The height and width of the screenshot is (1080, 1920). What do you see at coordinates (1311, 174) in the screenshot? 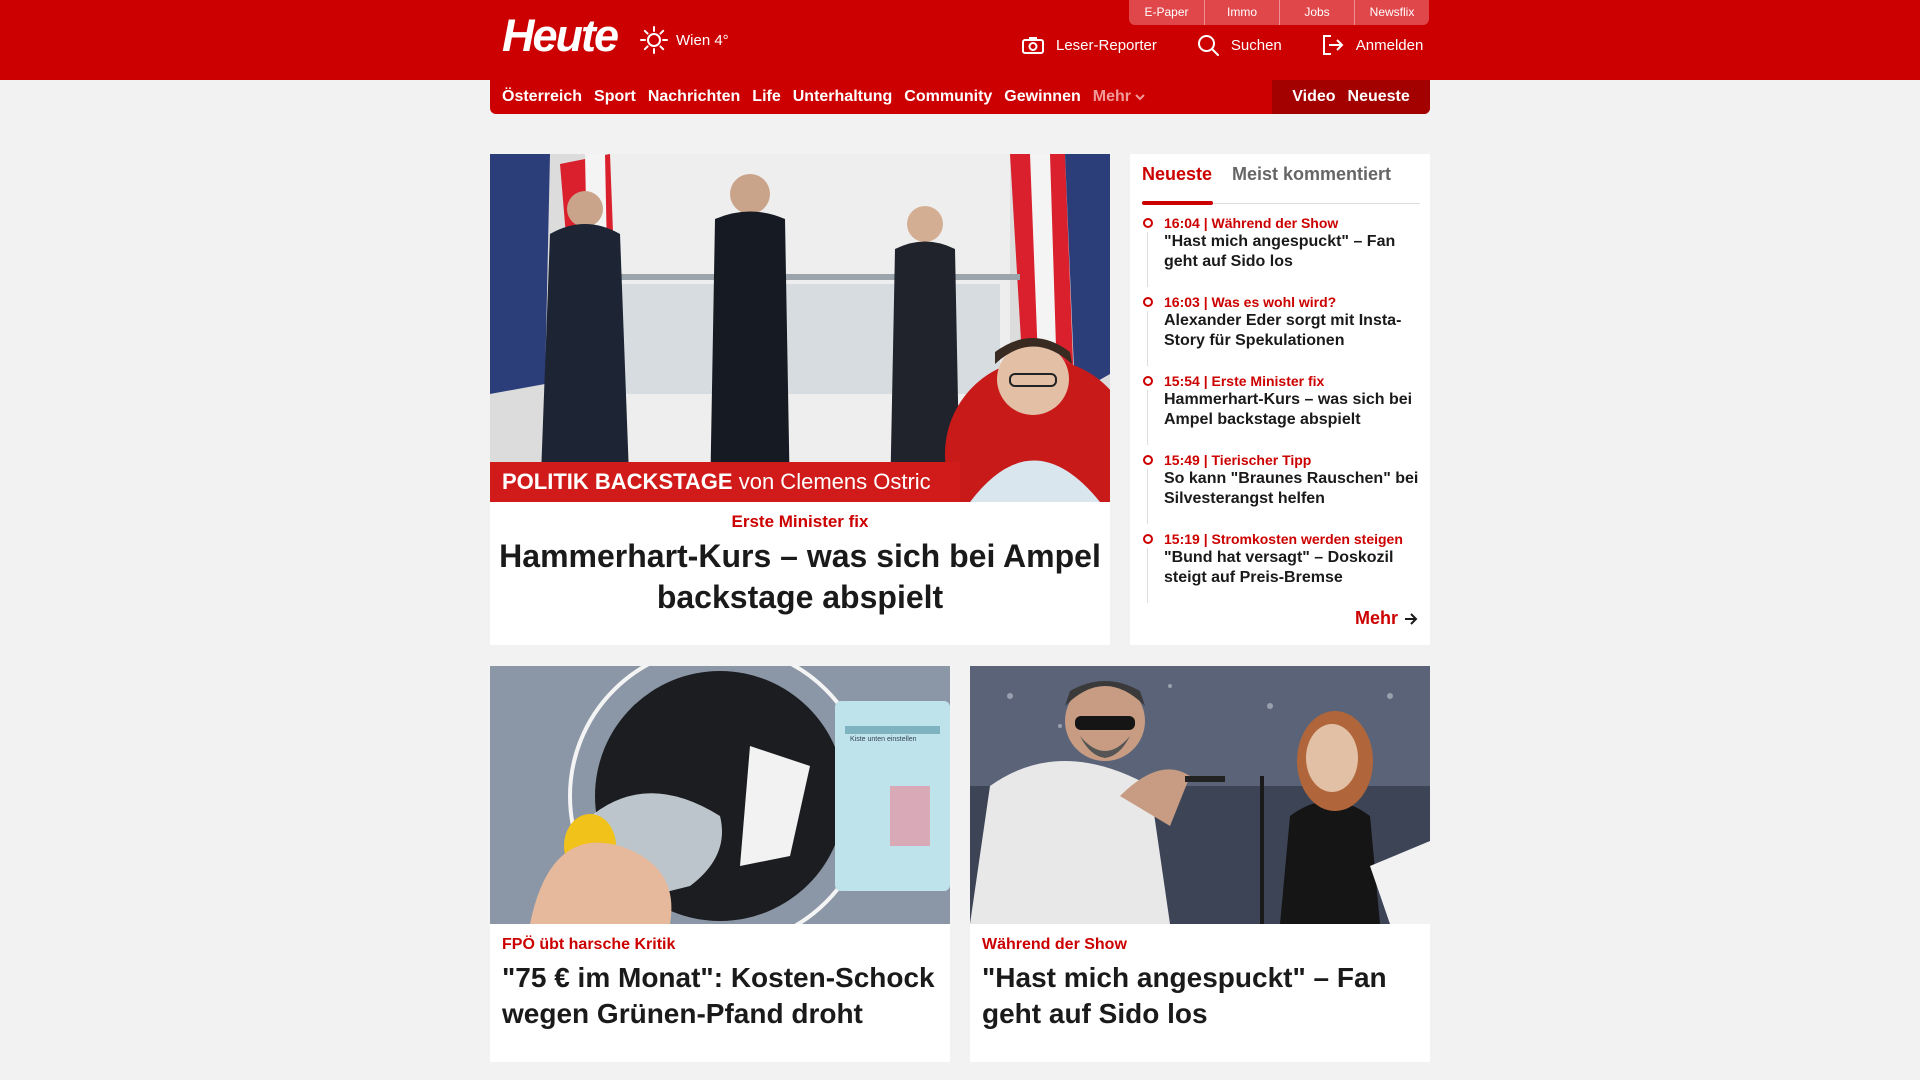
I see `tab-meist-kommentiert: Meist kommentiert` at bounding box center [1311, 174].